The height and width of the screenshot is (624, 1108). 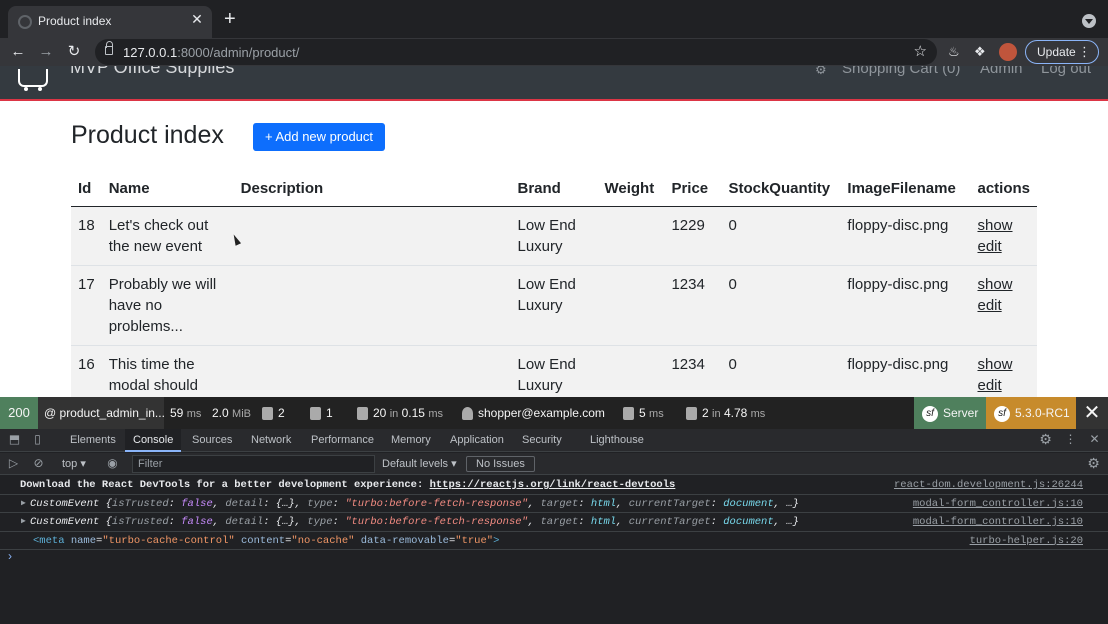 I want to click on server-panel: sf Server, so click(x=950, y=413).